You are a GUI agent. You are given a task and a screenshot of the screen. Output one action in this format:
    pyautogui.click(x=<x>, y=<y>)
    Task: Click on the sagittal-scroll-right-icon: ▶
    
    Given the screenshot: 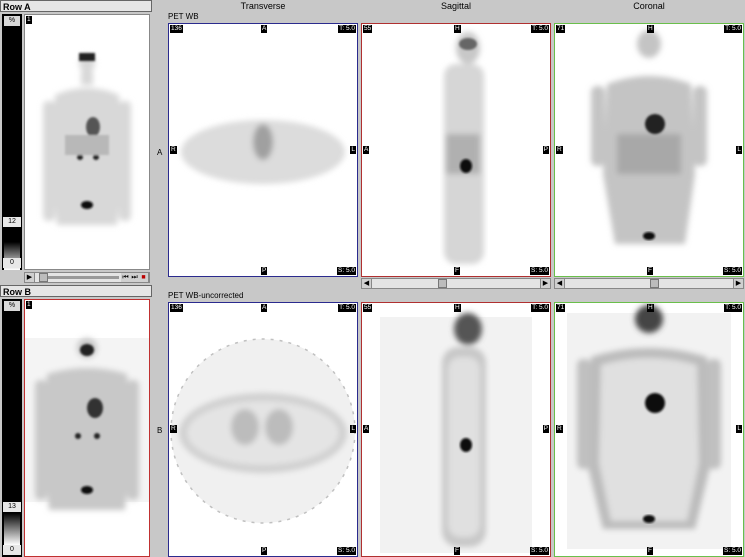 What is the action you would take?
    pyautogui.click(x=545, y=283)
    